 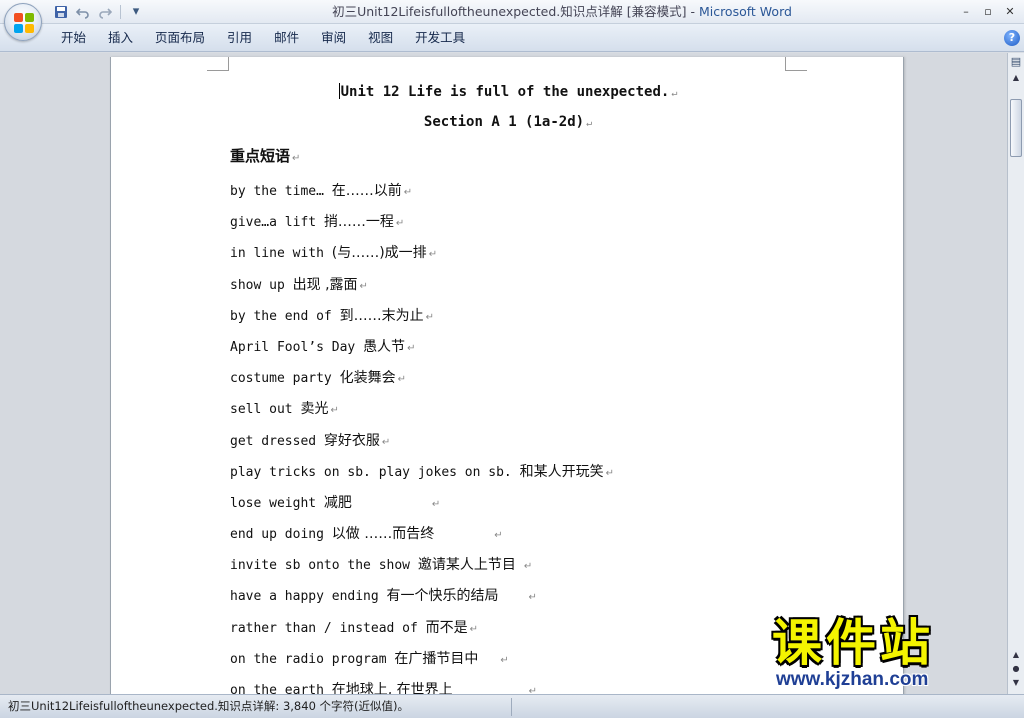 I want to click on tab-view: 视图, so click(x=380, y=38).